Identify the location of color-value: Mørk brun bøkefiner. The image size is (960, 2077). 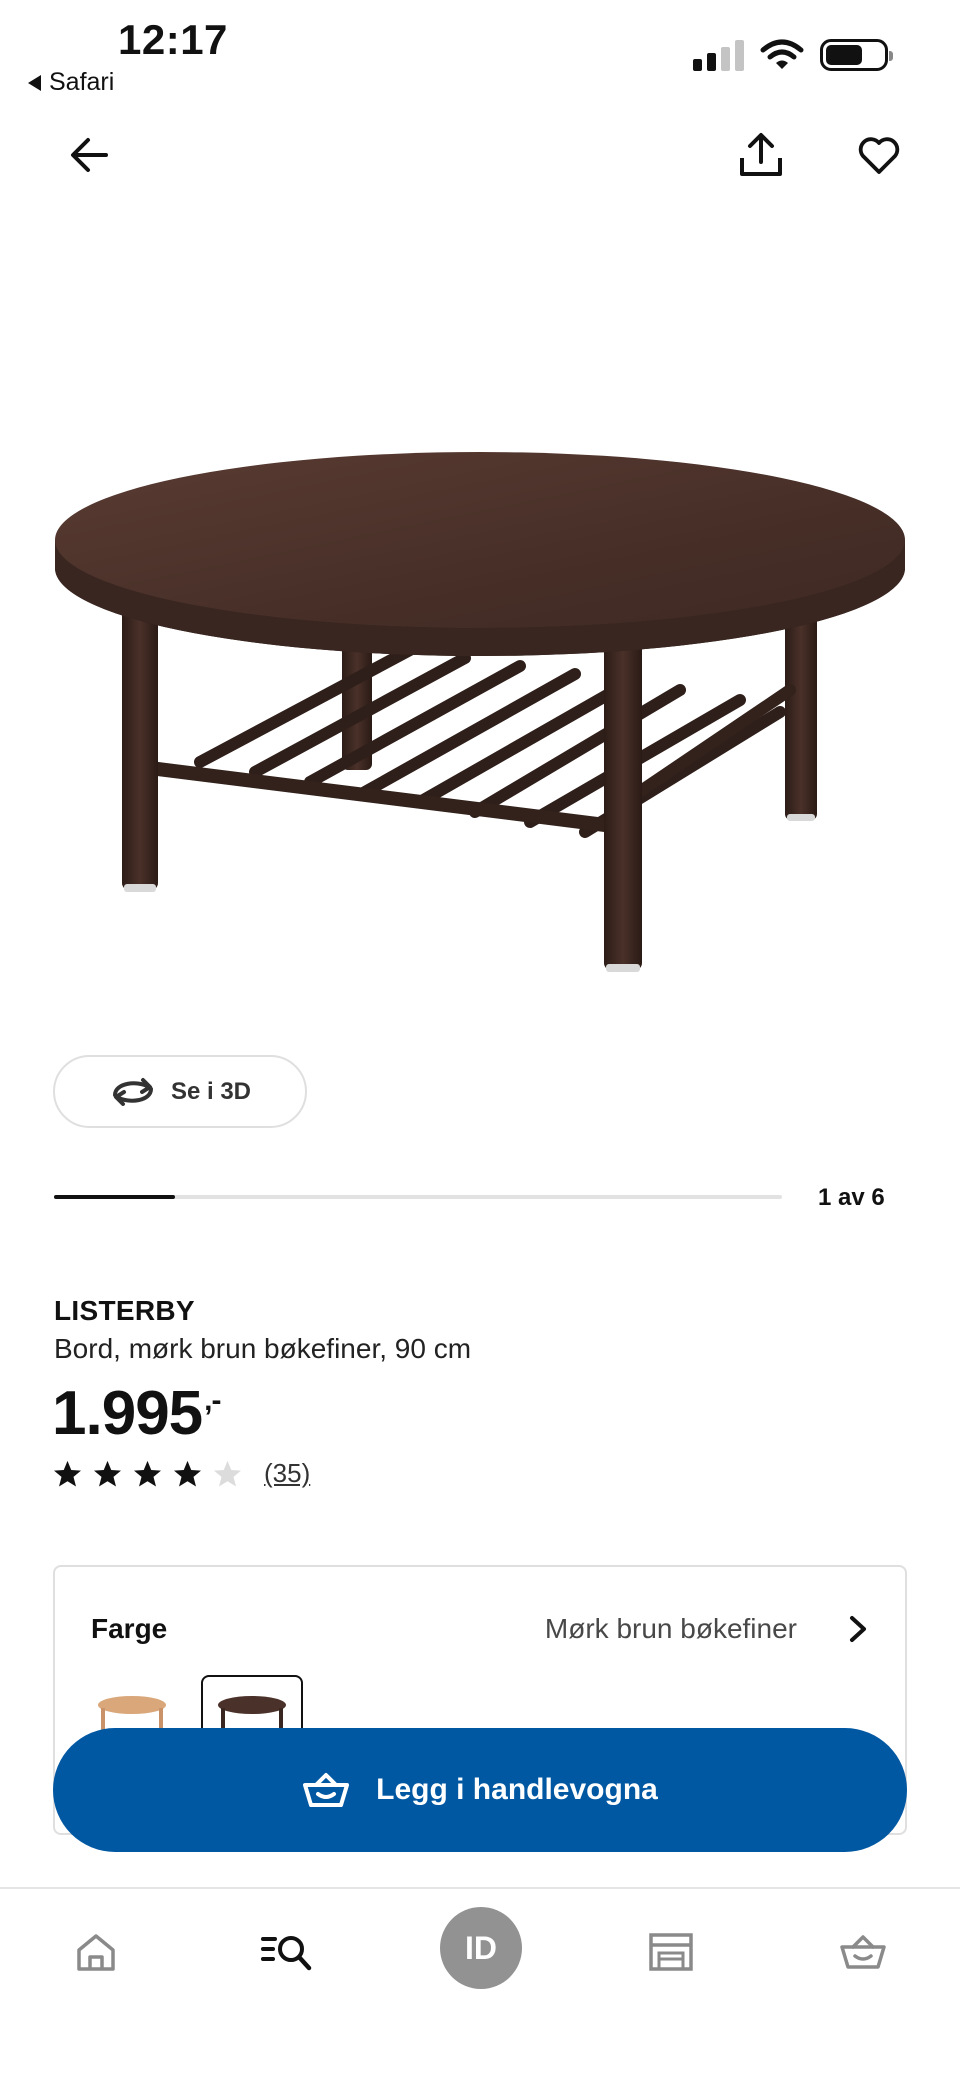
(670, 1628).